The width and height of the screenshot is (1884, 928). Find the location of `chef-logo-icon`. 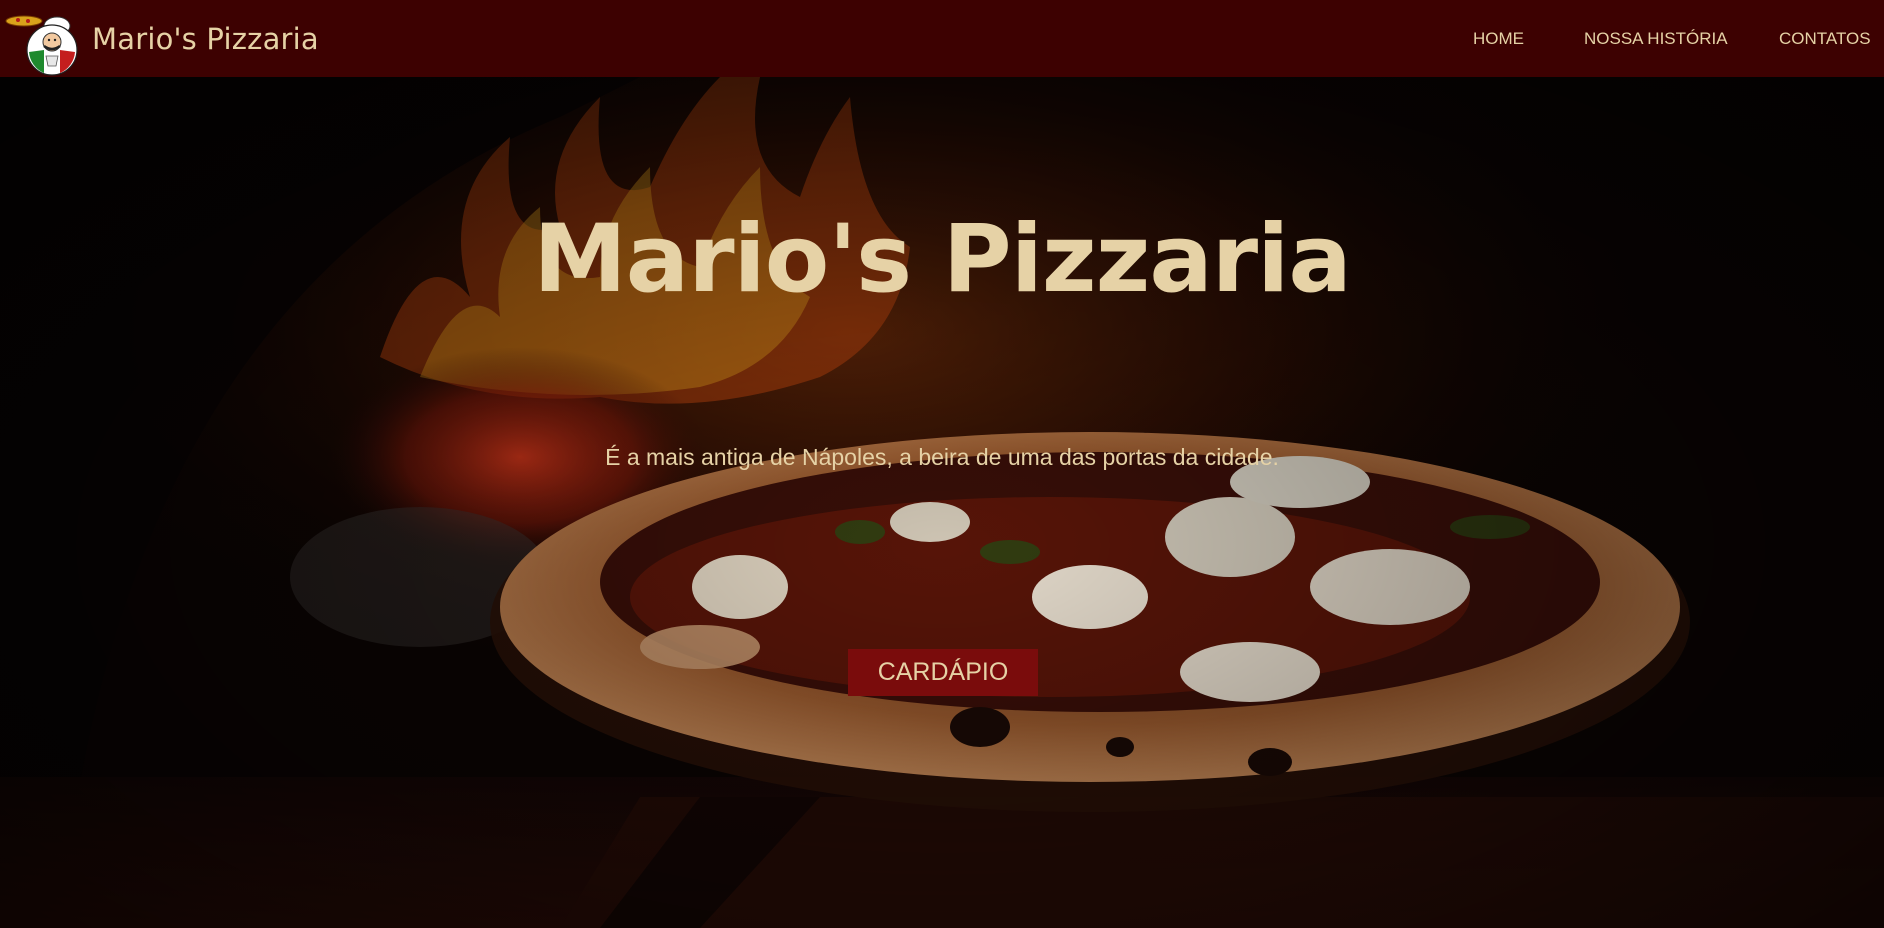

chef-logo-icon is located at coordinates (41, 45).